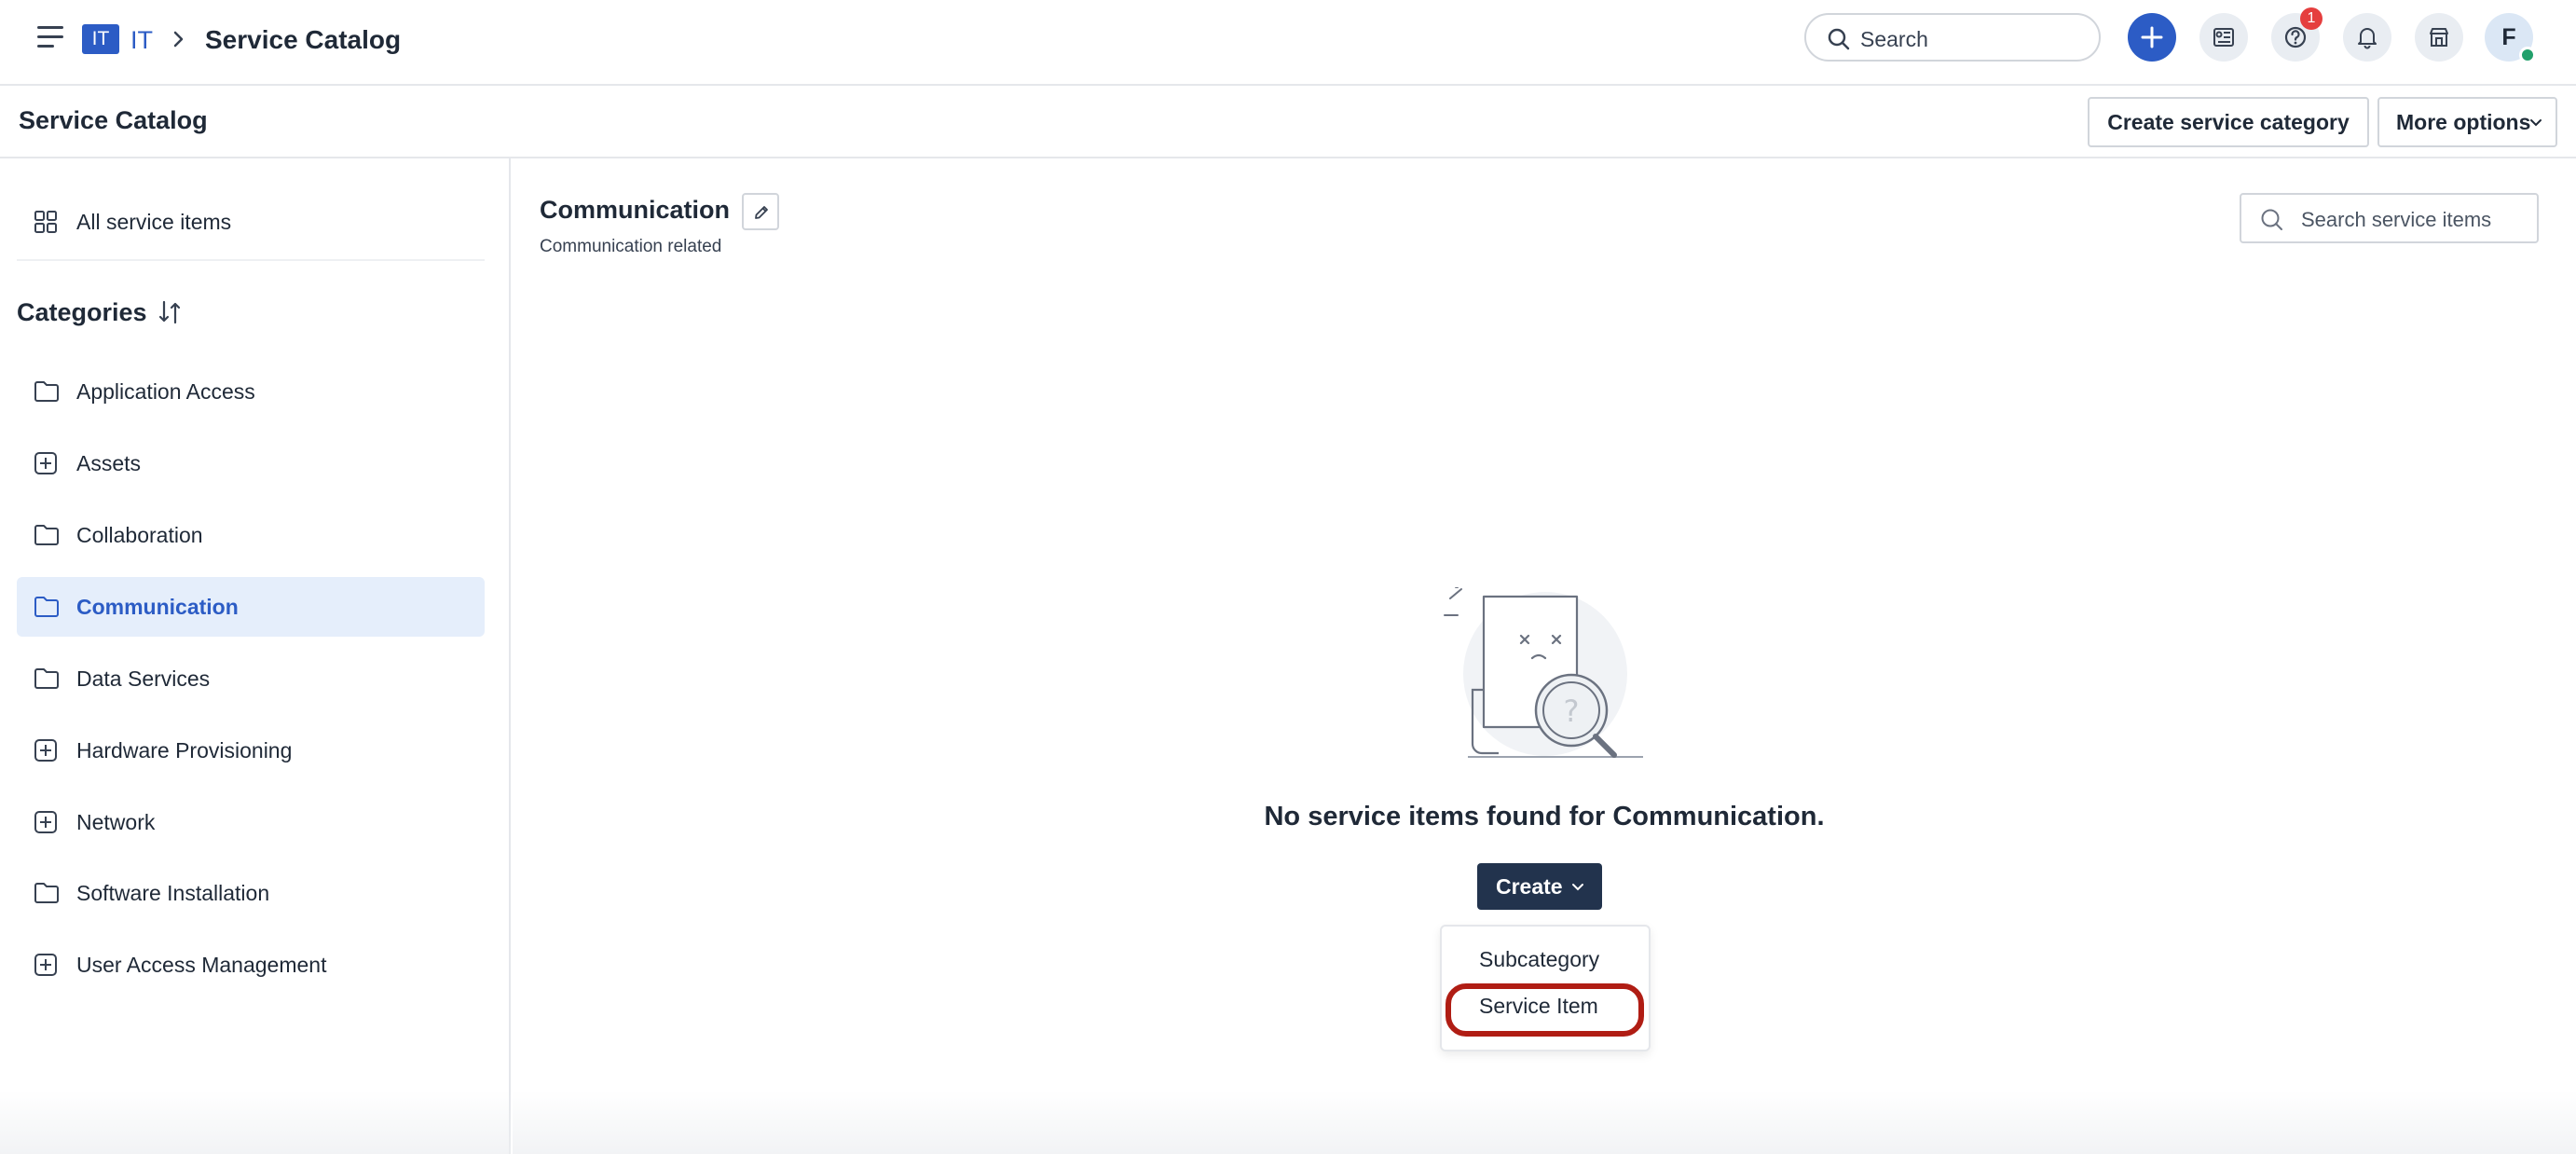 The height and width of the screenshot is (1154, 2576). What do you see at coordinates (2527, 55) in the screenshot?
I see `online-status-dot` at bounding box center [2527, 55].